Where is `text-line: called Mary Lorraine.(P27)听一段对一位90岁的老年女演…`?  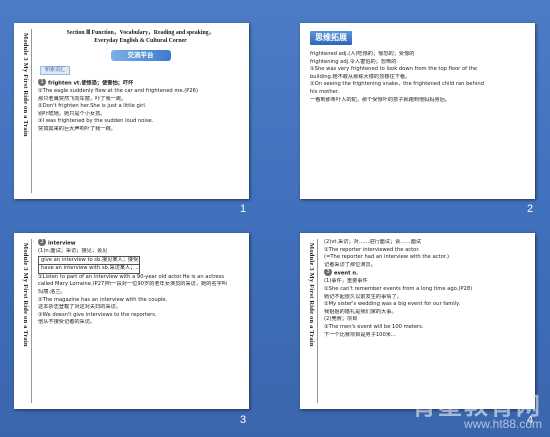
text-line: called Mary Lorraine.(P27)听一段对一位90岁的老年女演… is located at coordinates (132, 284).